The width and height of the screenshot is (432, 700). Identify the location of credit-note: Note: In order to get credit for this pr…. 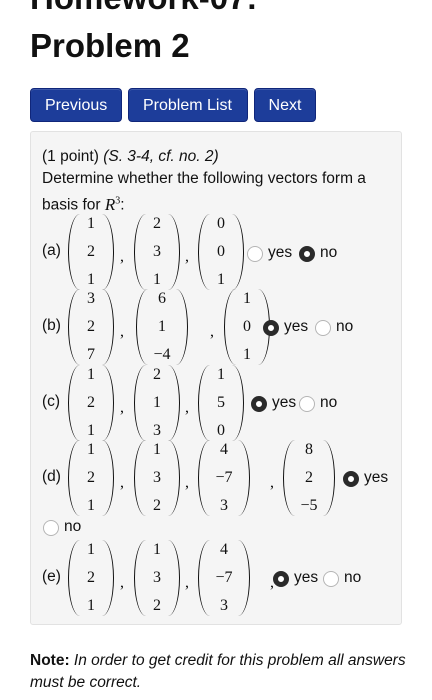
(220, 672).